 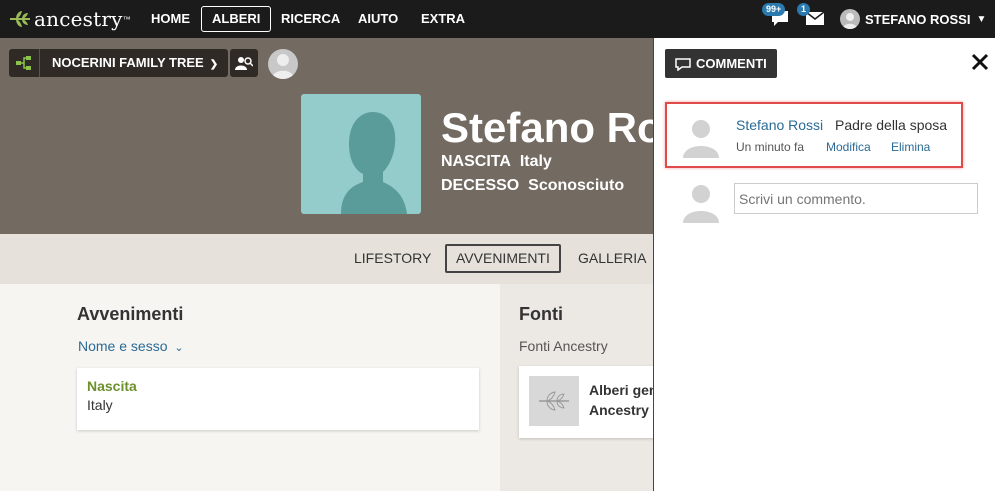 I want to click on tree-name-dropdown: NOCERINI FAMILY TREE ❯, so click(x=134, y=63).